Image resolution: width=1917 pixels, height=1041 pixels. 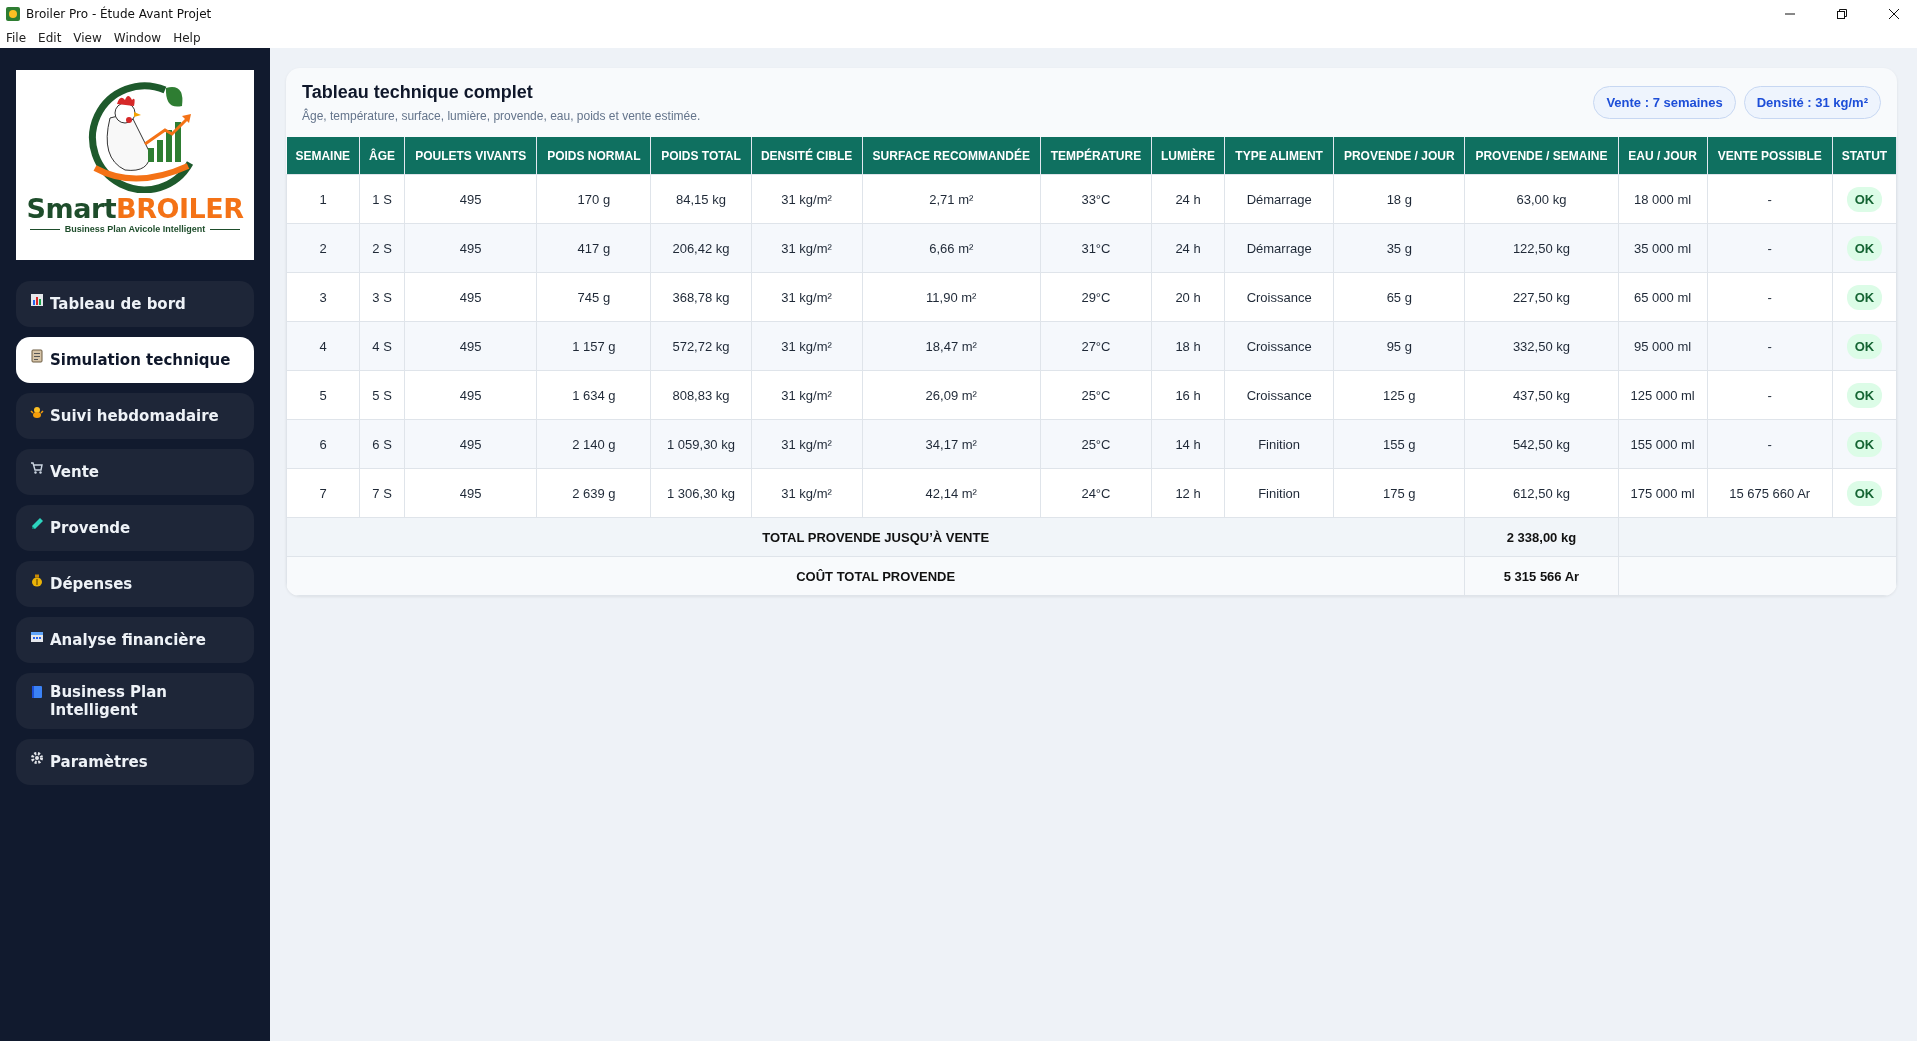 I want to click on menu-item: View, so click(x=87, y=38).